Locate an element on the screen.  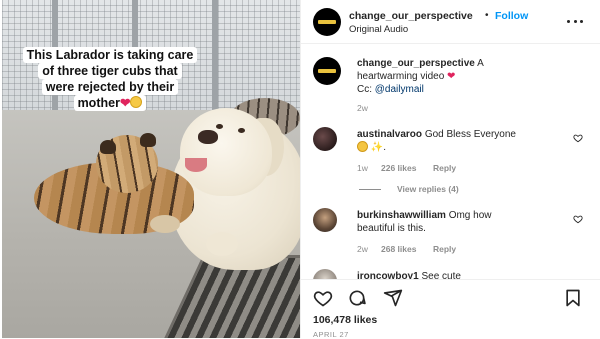
bookmark-icon is located at coordinates (573, 298).